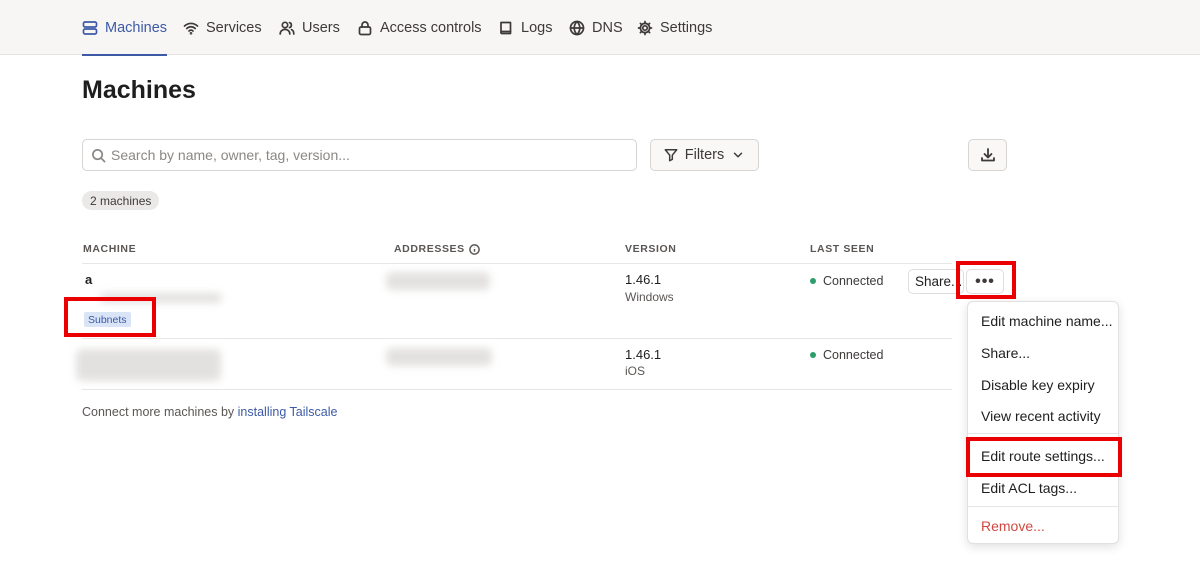  I want to click on book-icon, so click(506, 27).